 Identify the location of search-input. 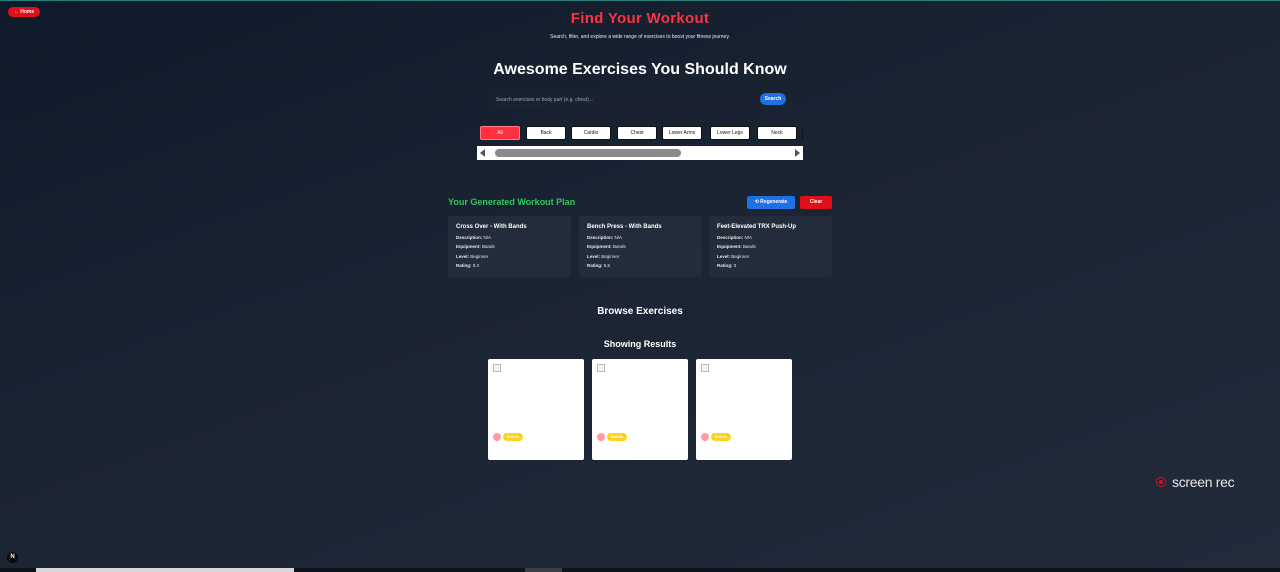
(621, 100).